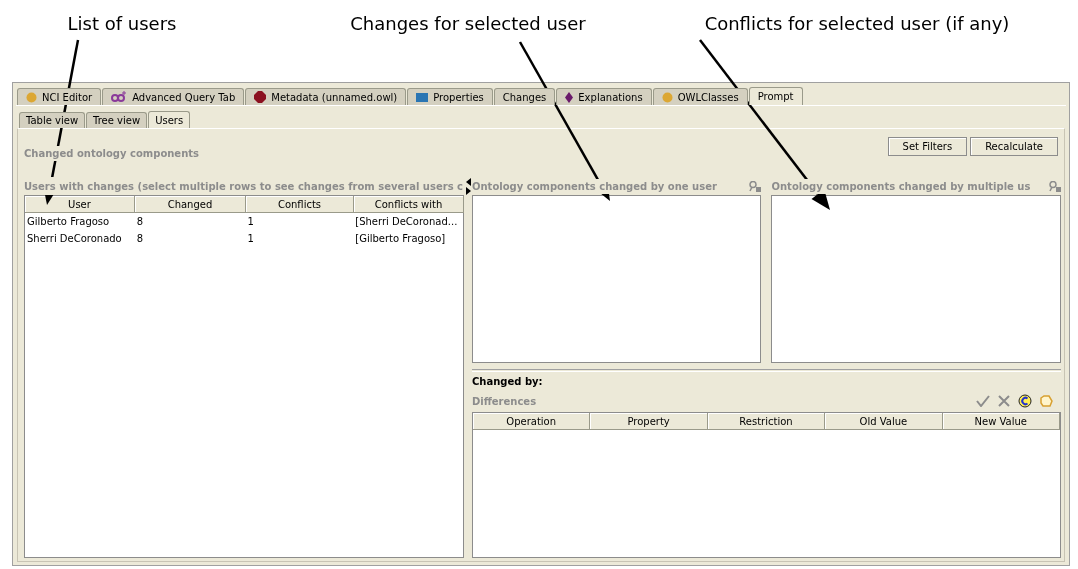  What do you see at coordinates (300, 204) in the screenshot?
I see `column-header: Conflicts` at bounding box center [300, 204].